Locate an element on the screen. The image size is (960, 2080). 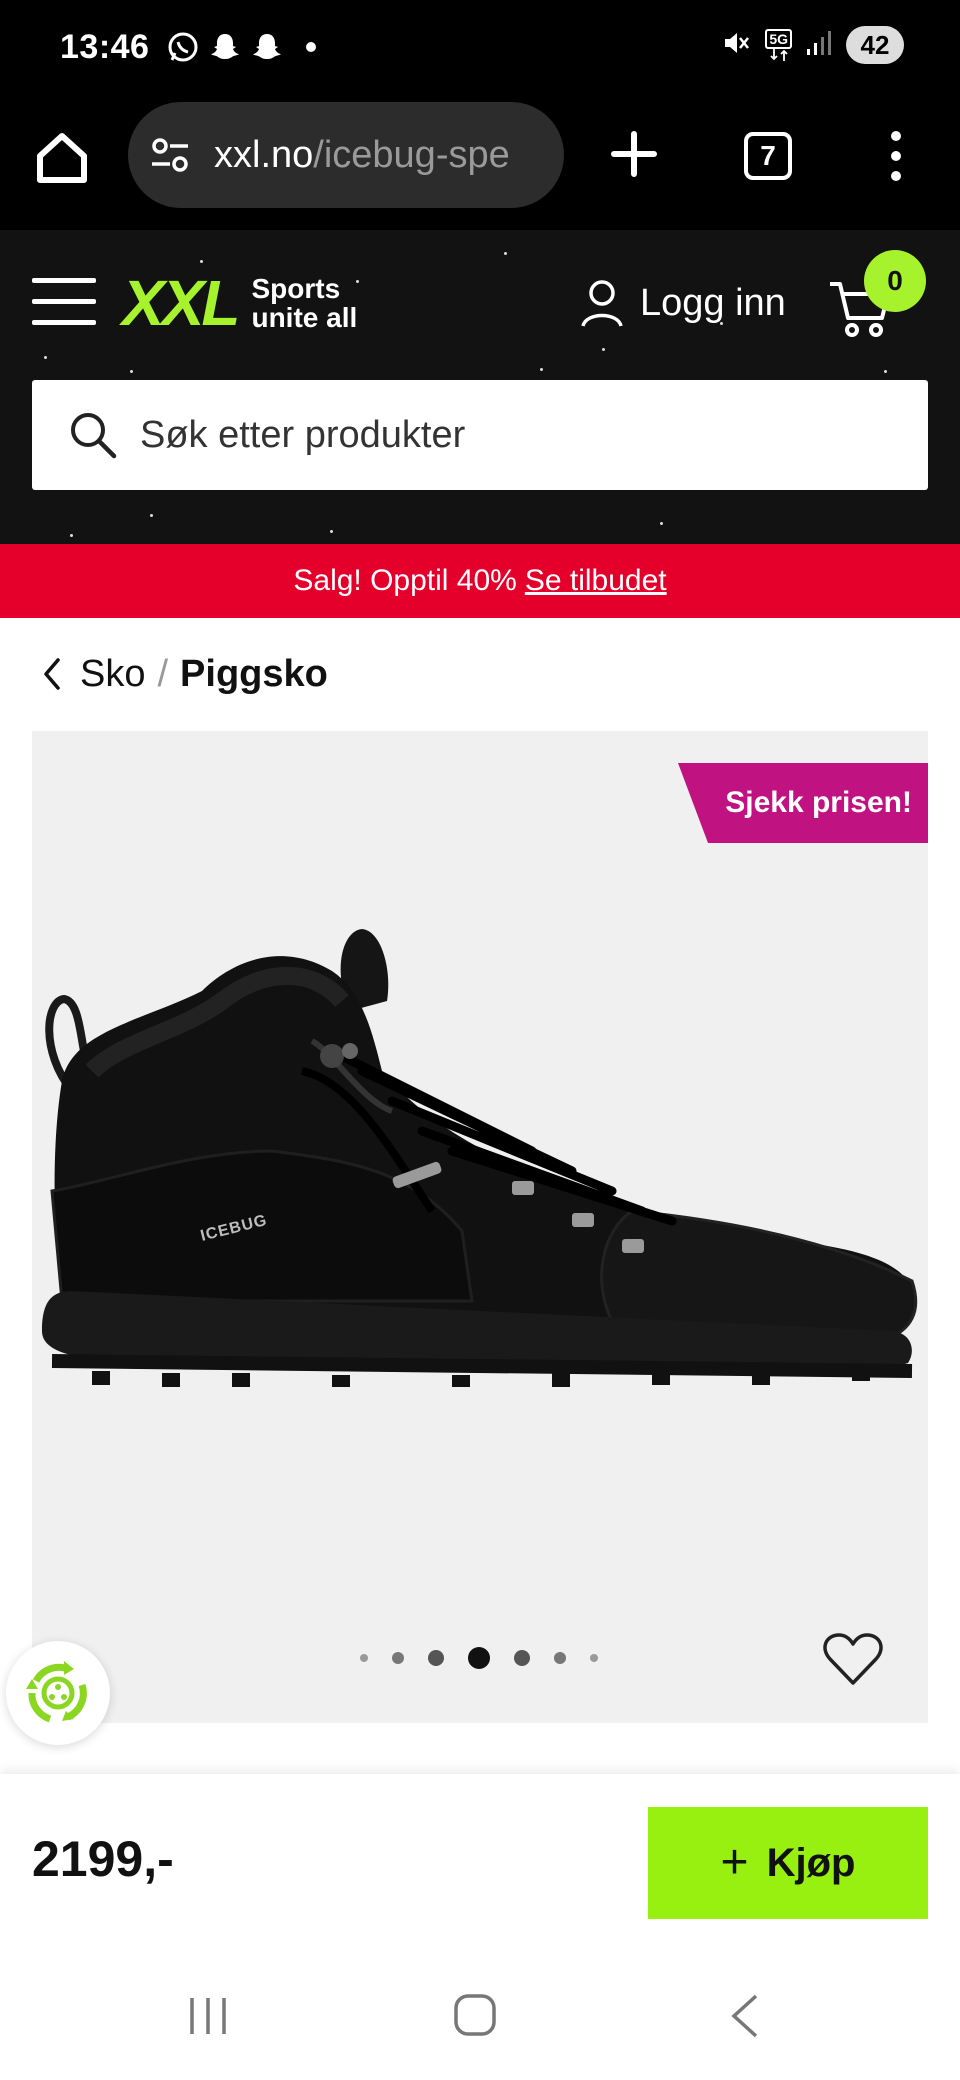
chevron-left-icon is located at coordinates (52, 674).